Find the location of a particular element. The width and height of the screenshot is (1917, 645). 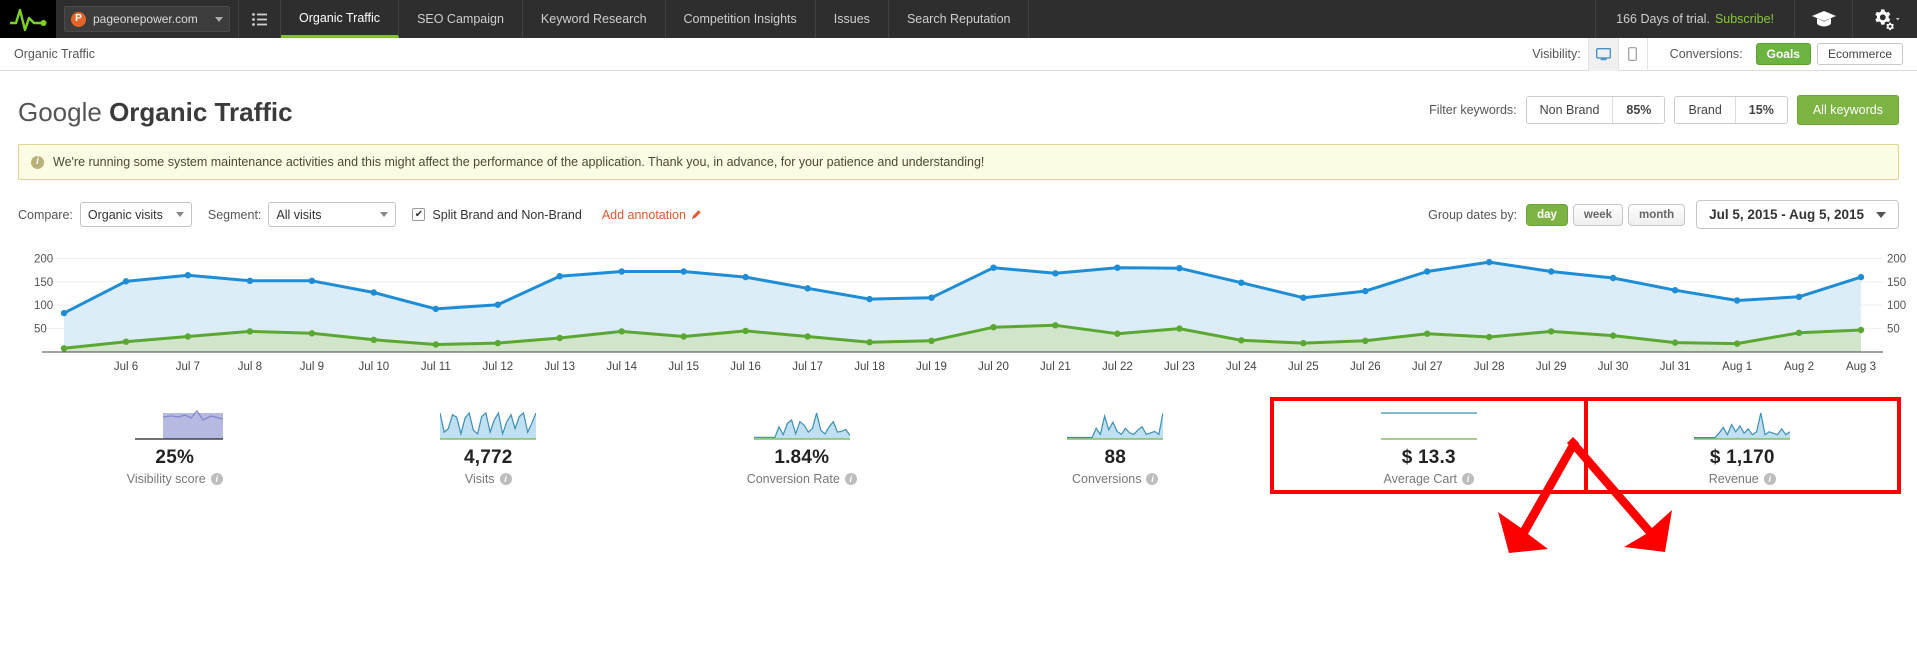

filter-keywords-label: Filter keywords: is located at coordinates (1473, 110).